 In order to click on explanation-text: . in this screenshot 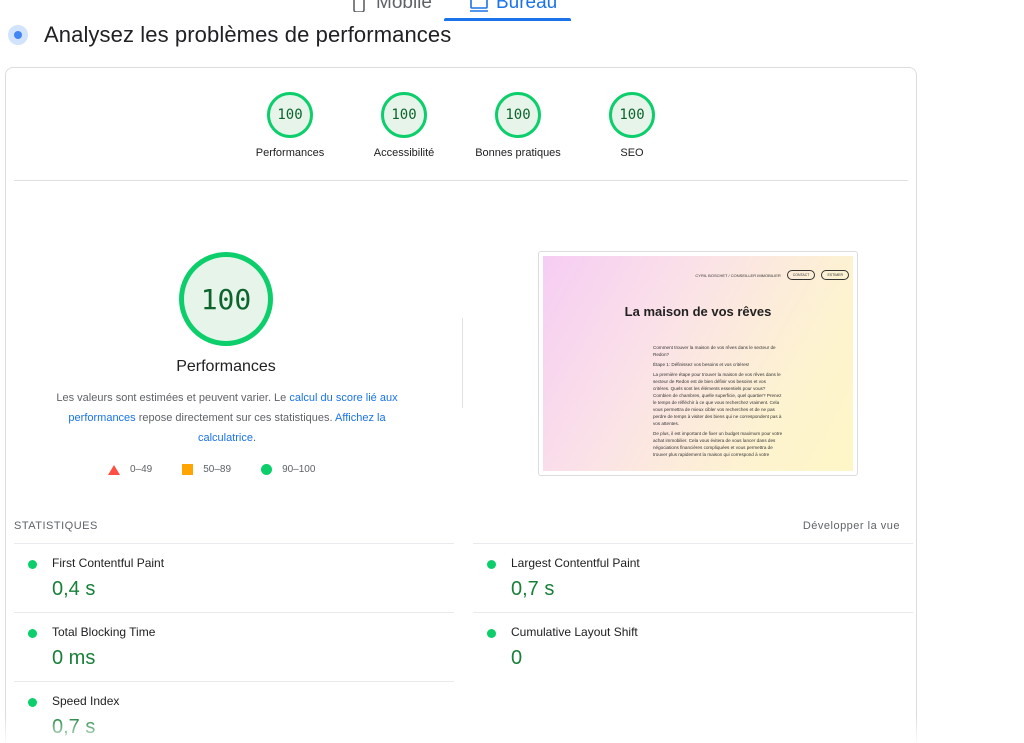, I will do `click(254, 438)`.